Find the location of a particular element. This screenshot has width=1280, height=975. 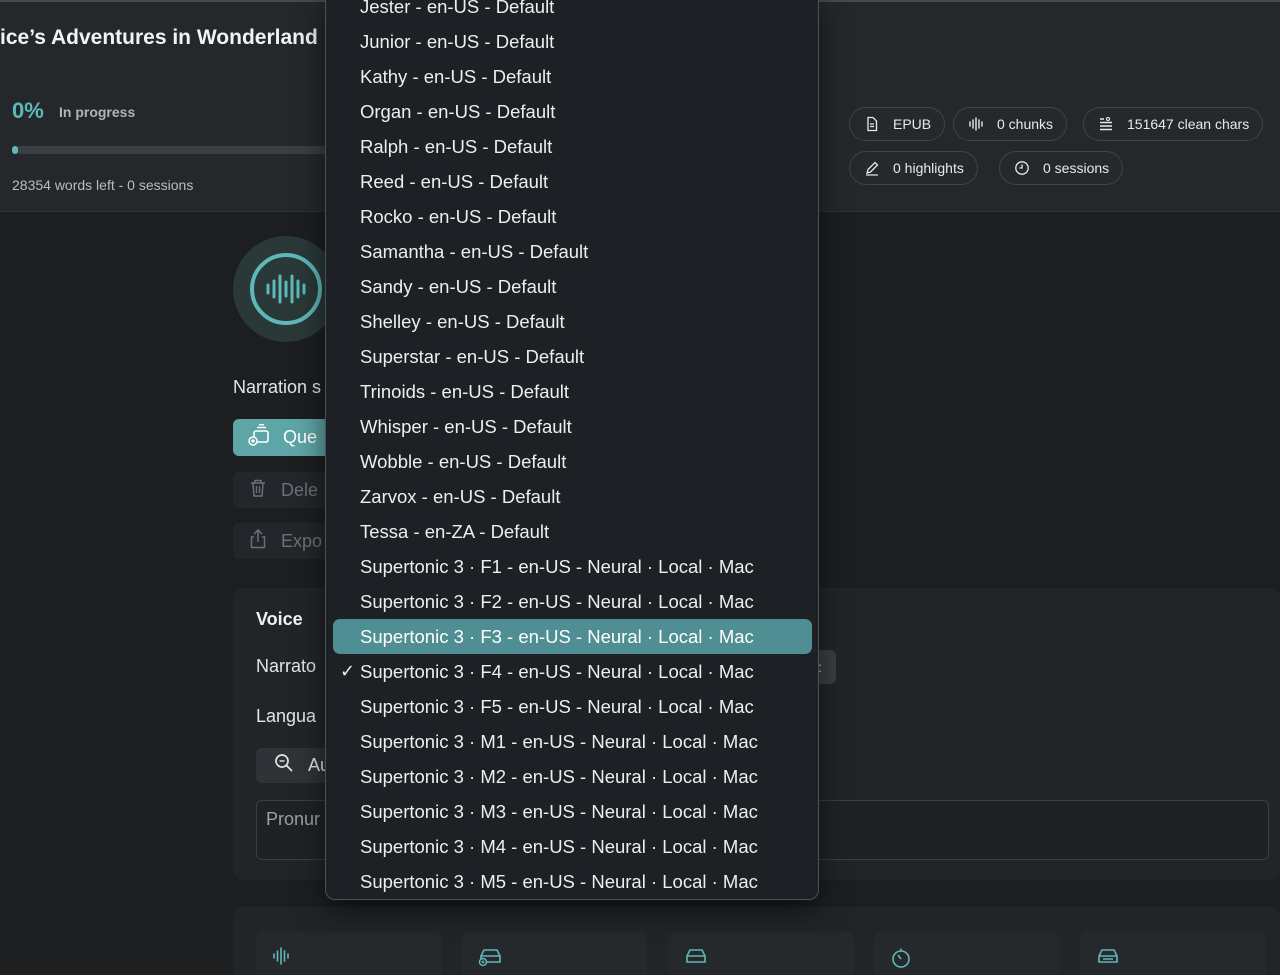

sessions-label: 0 sessions is located at coordinates (1076, 168).